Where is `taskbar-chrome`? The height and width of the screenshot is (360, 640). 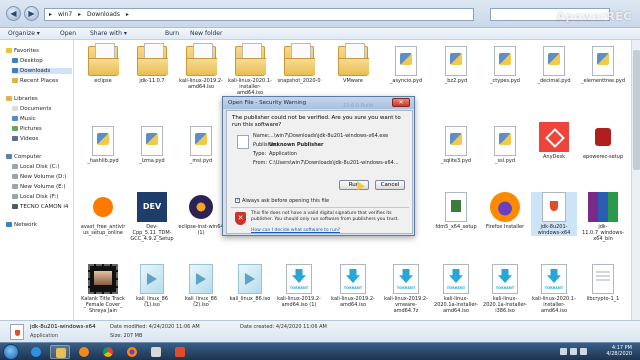
taskbar-chrome is located at coordinates (108, 352).